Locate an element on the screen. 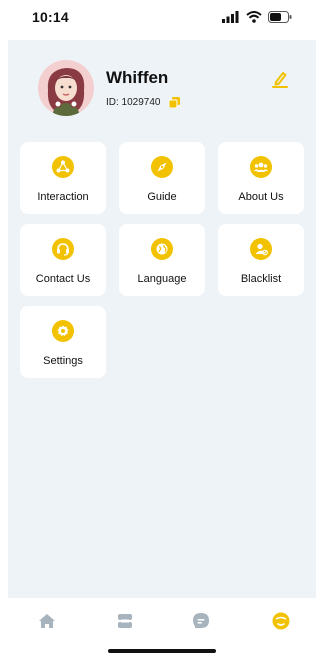  menu-item-label: Guide is located at coordinates (162, 197).